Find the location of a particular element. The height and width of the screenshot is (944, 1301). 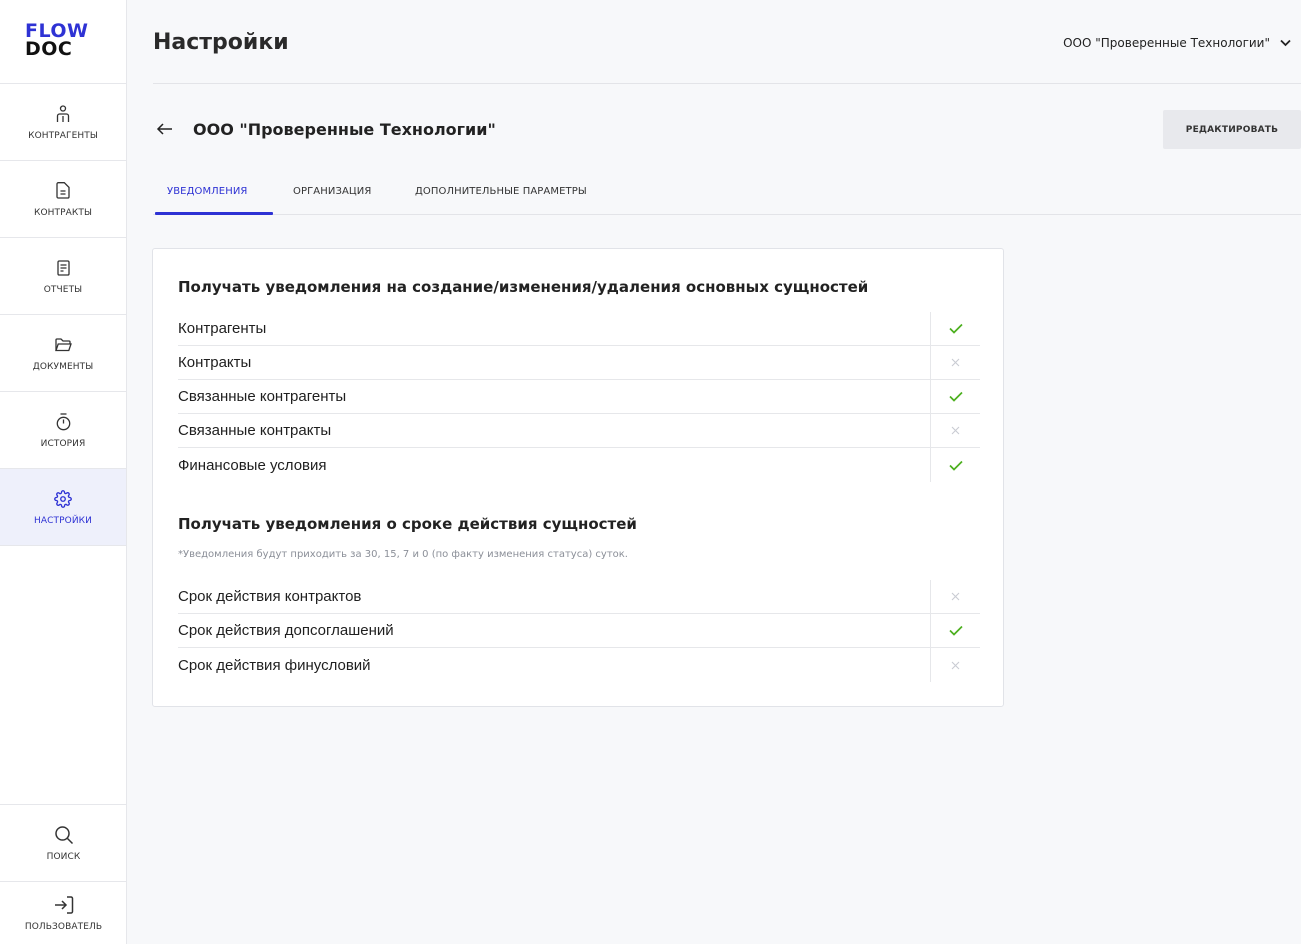

sidebar-bottom: ПОИСК ПОЛЬЗОВАТЕЛЬ is located at coordinates (63, 874).